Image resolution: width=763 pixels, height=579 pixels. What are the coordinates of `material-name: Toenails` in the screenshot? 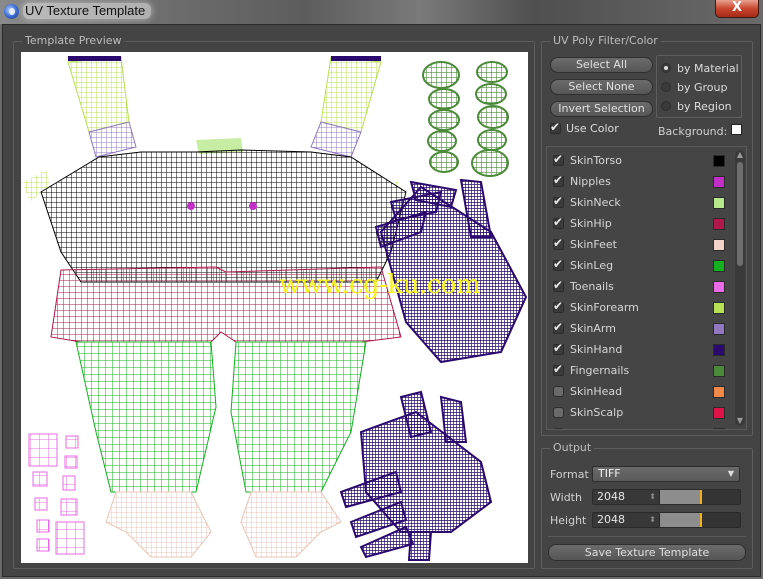 It's located at (592, 286).